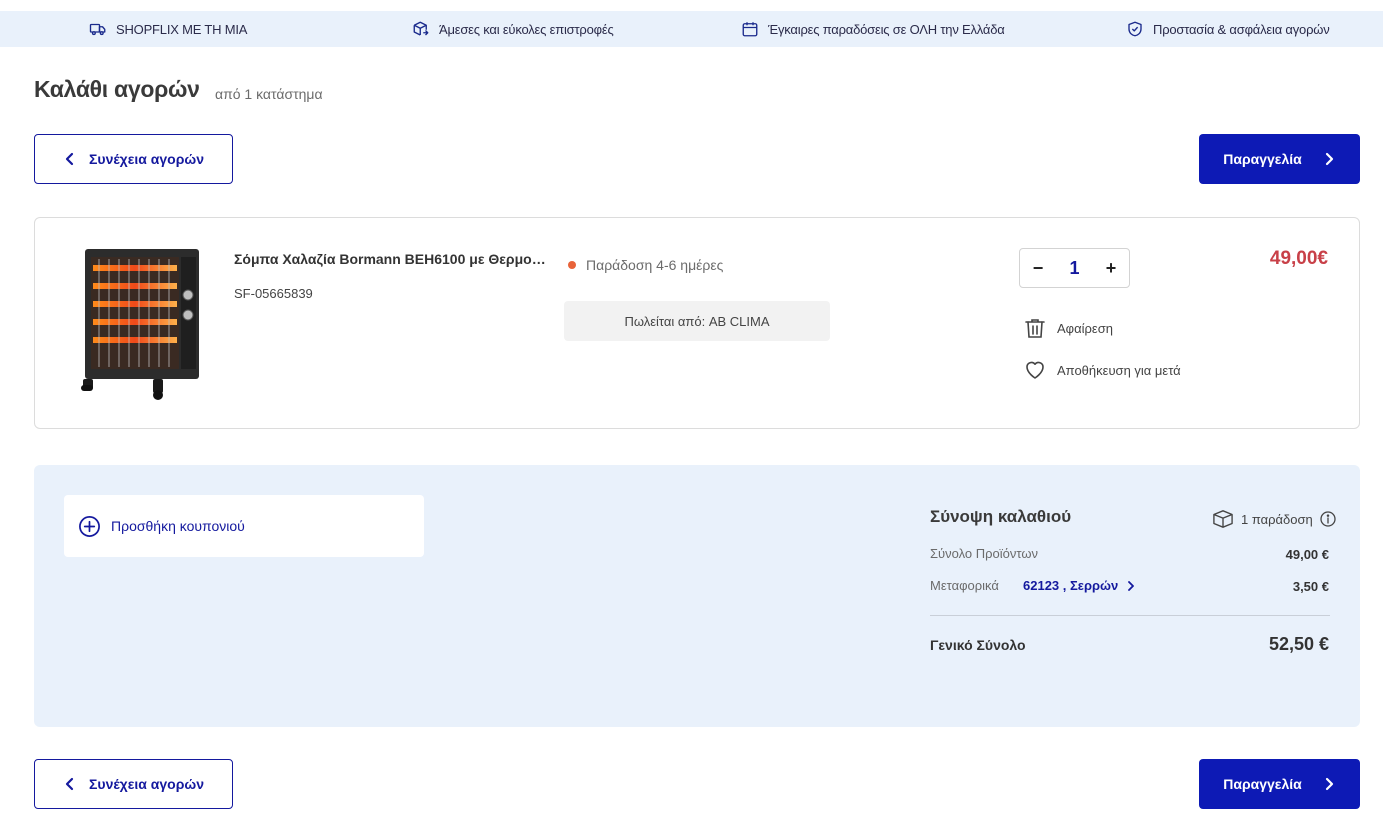 This screenshot has height=822, width=1383. I want to click on feature-protection: Προστασία & ασφάλεια αγορών, so click(1228, 29).